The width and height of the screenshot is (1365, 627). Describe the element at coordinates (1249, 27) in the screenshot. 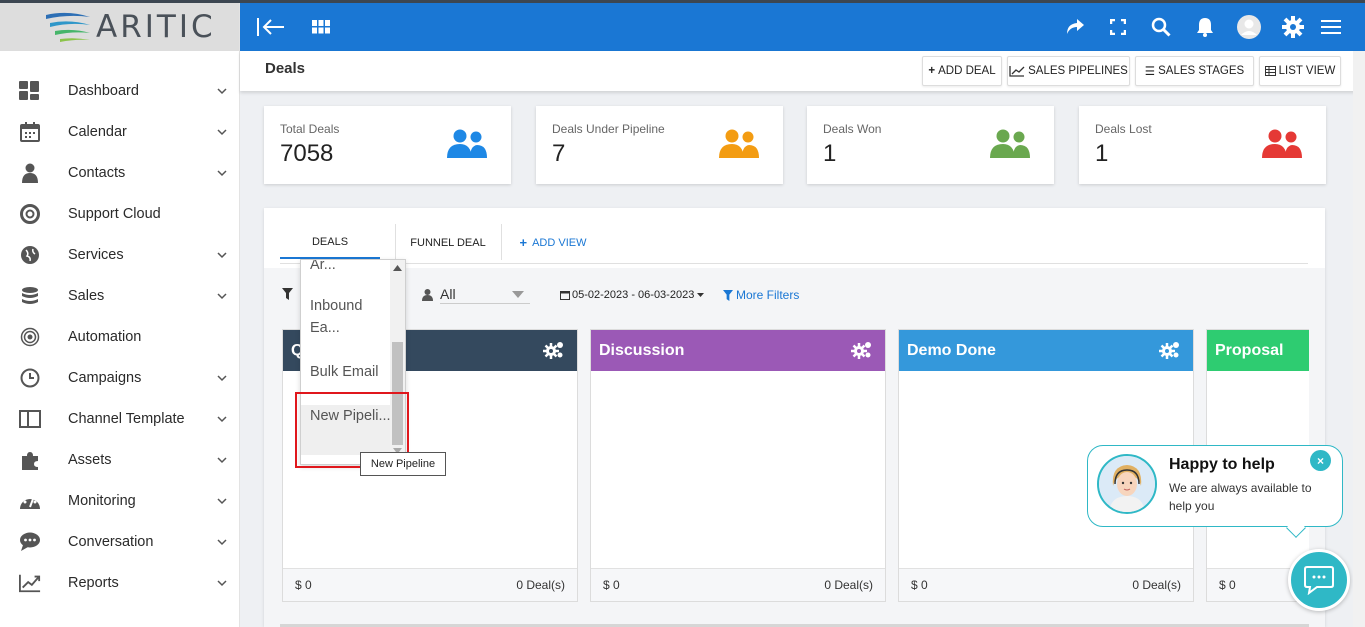

I see `user-avatar-icon` at that location.